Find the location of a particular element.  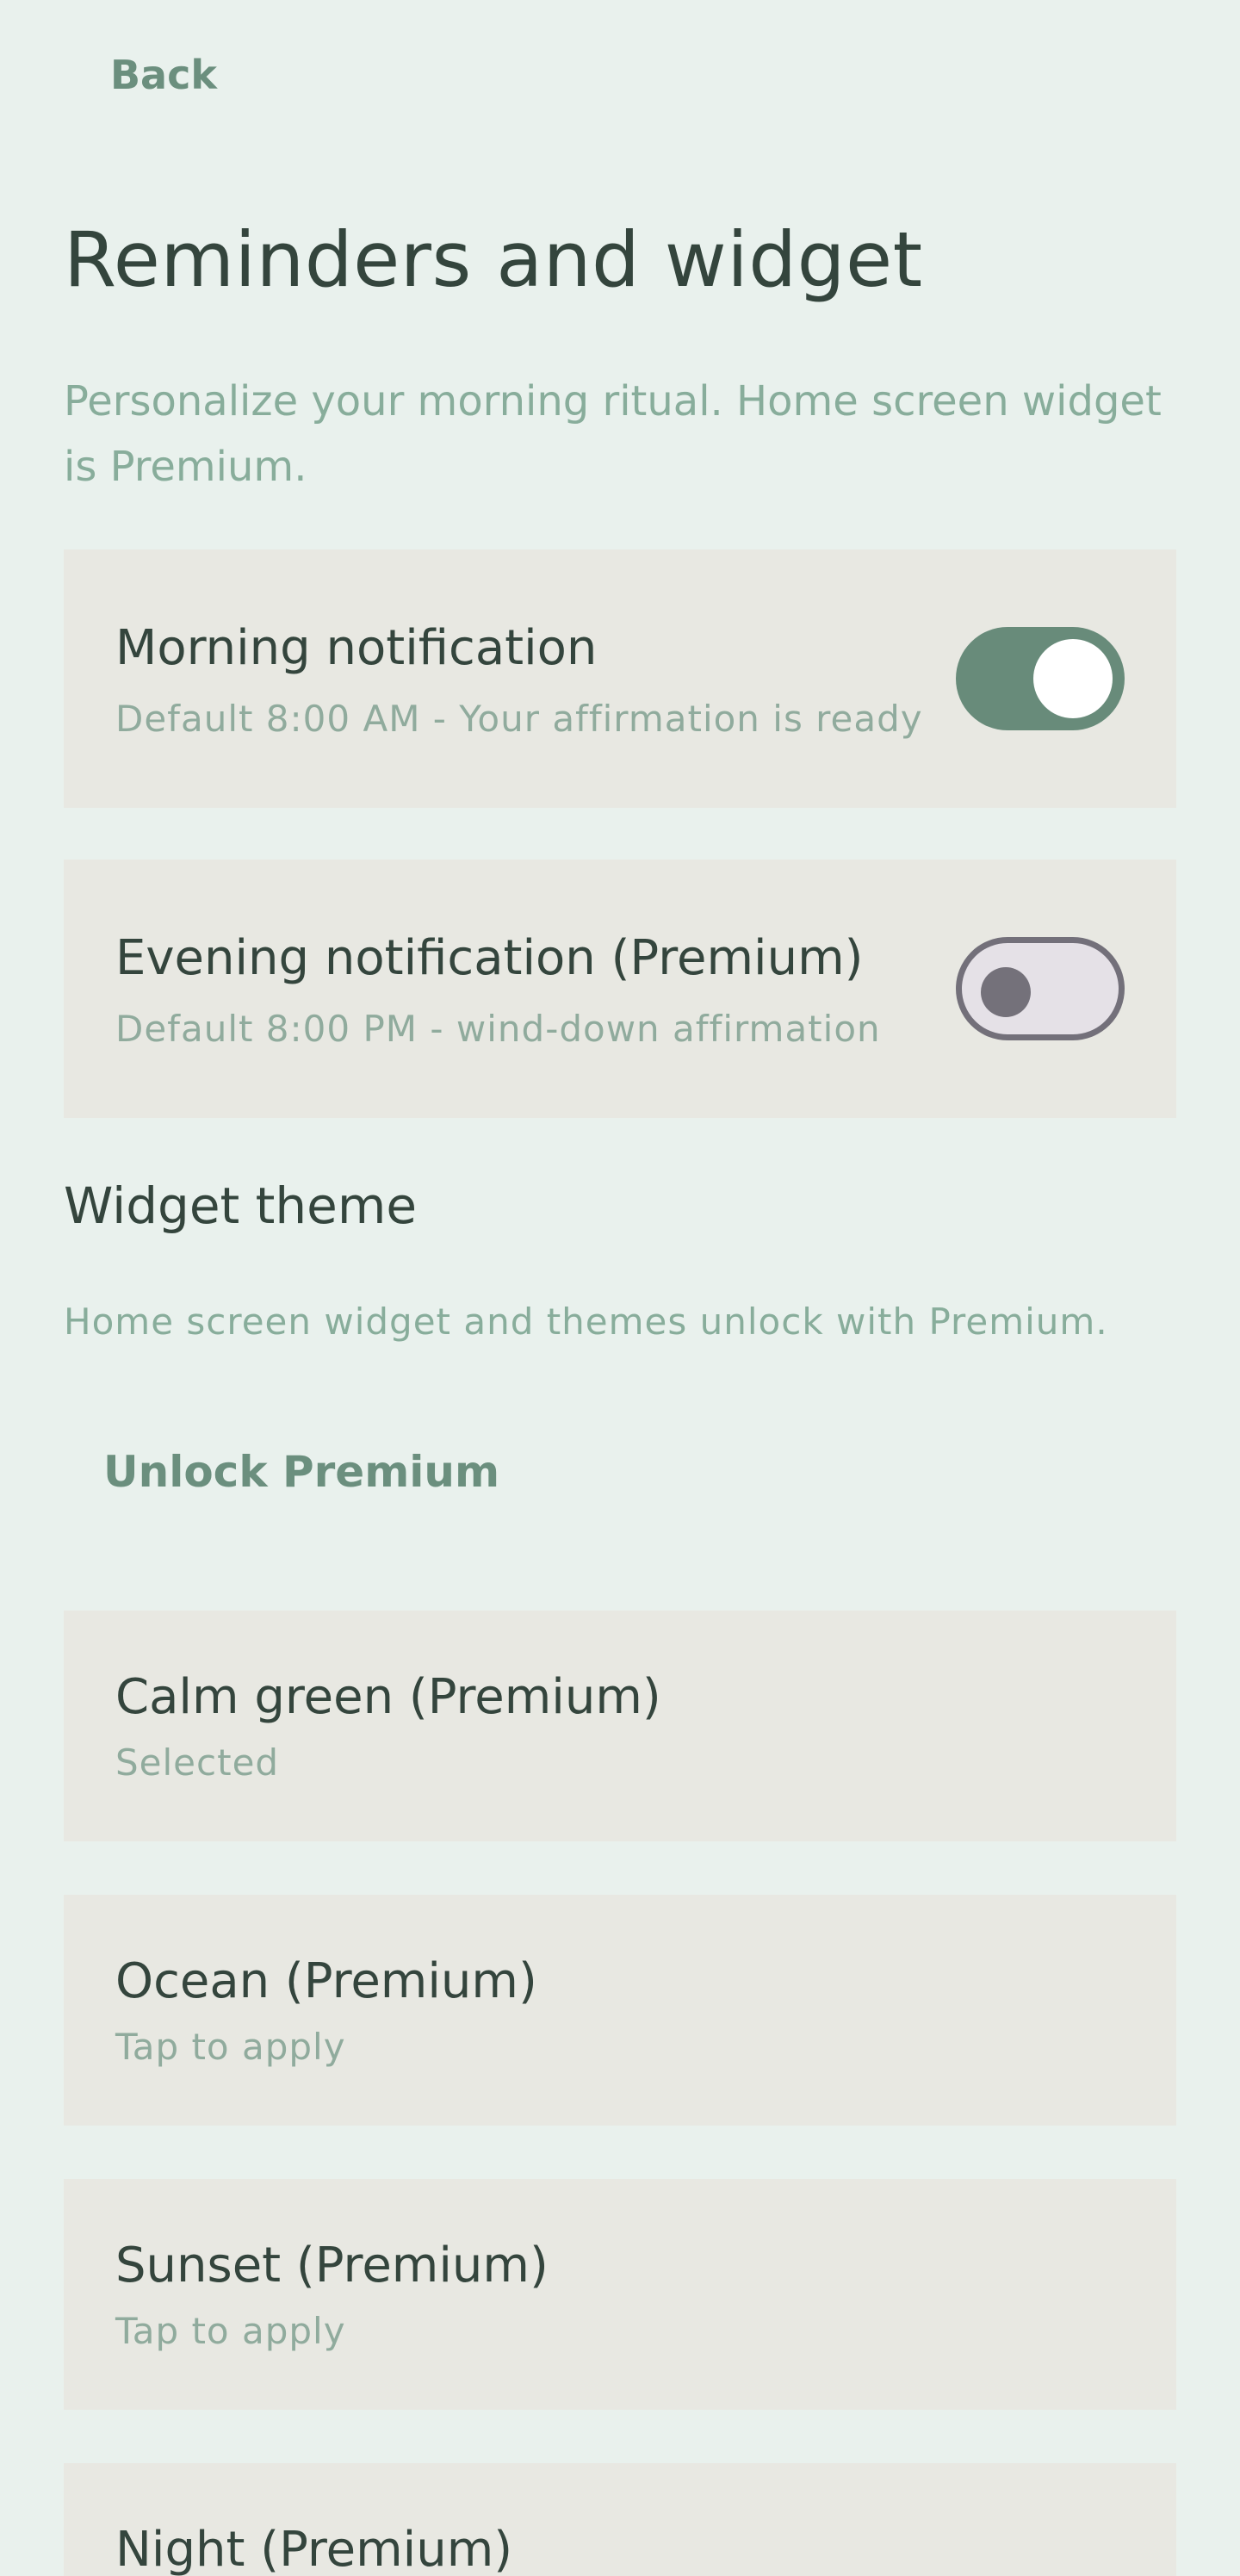

theme-card-calm-green: Calm green (Premium) Selected is located at coordinates (620, 1726).